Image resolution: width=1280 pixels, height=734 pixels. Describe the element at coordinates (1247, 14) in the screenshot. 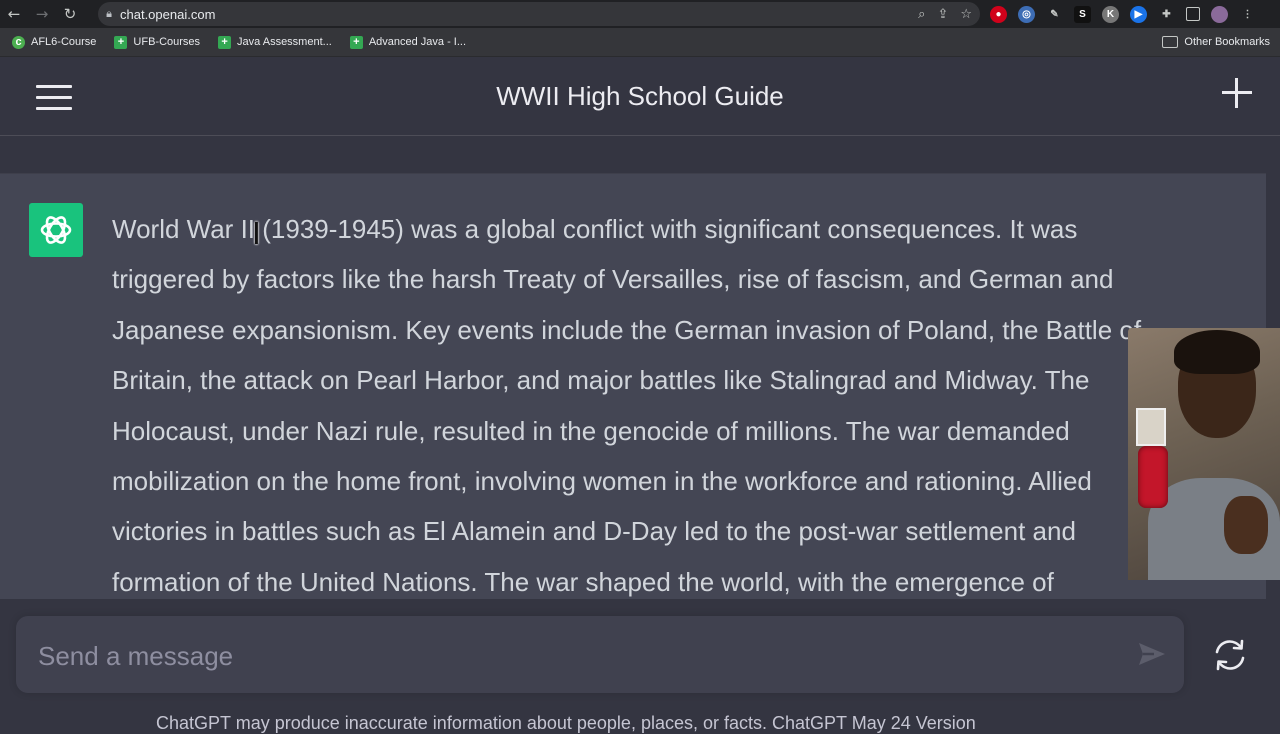

I see `chrome-menu-icon: ⋮` at that location.